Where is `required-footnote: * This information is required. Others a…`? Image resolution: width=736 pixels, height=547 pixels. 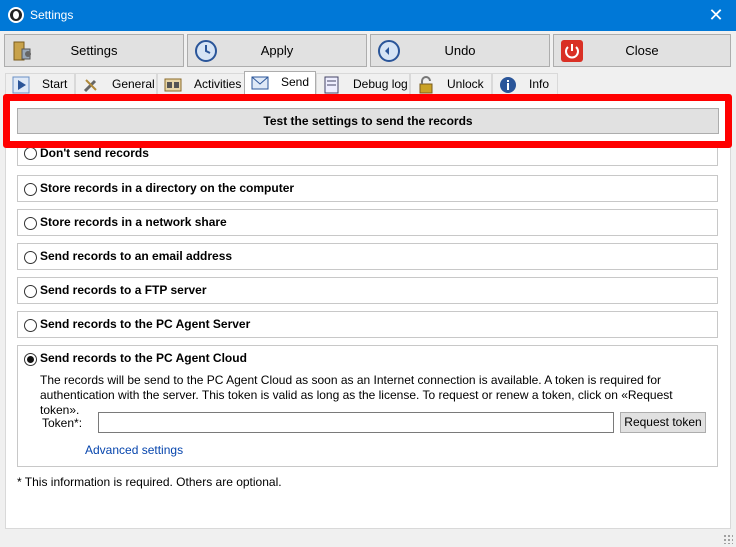
required-footnote: * This information is required. Others a… is located at coordinates (149, 482).